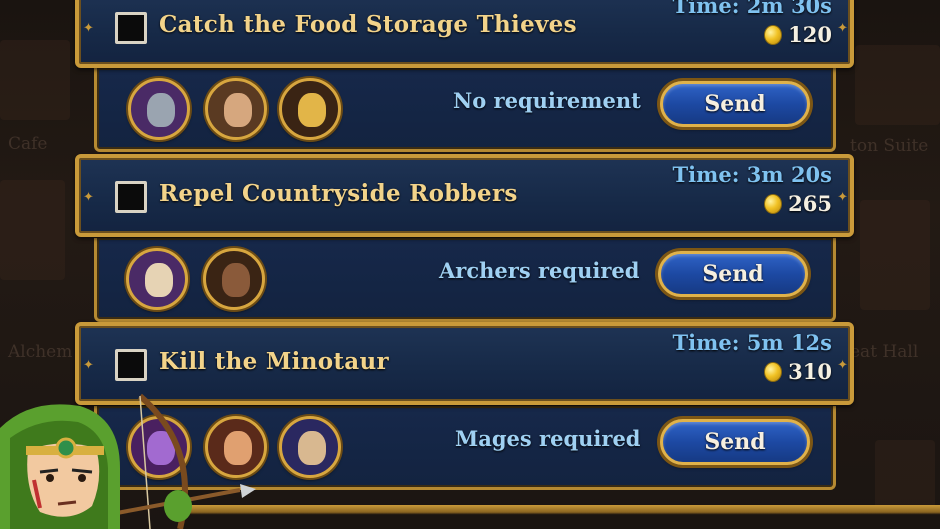  Describe the element at coordinates (128, 461) in the screenshot. I see `archer-character-illustration` at that location.